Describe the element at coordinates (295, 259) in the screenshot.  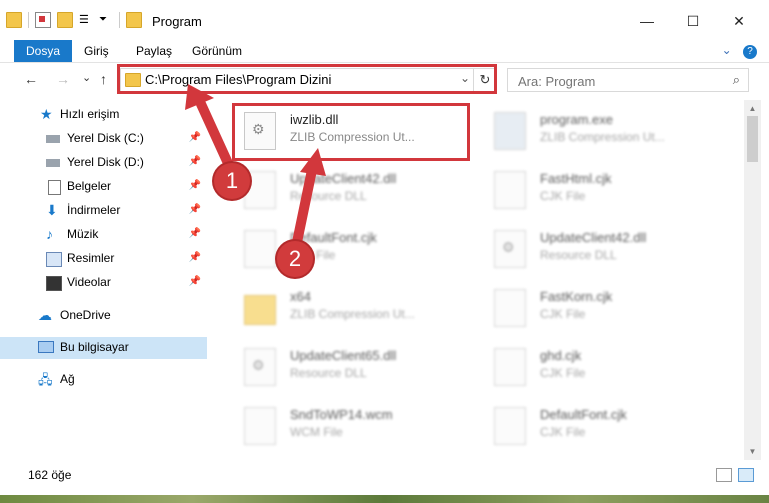
I see `callout-2-badge: 2` at that location.